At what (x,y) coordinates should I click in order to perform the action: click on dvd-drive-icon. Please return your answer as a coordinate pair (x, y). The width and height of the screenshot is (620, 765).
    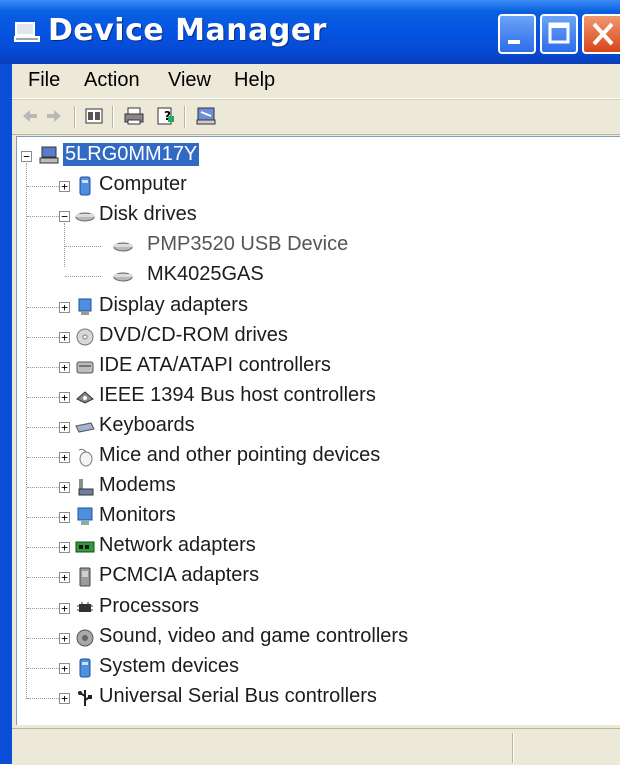
    Looking at the image, I should click on (85, 337).